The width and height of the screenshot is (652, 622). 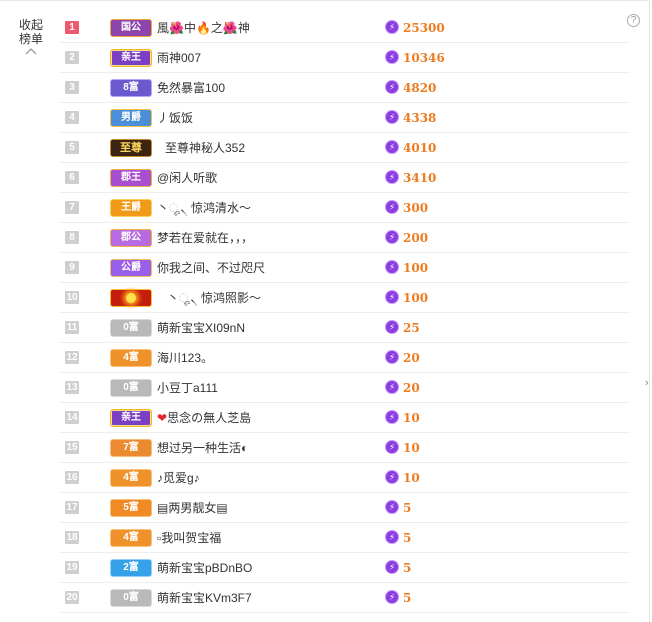 What do you see at coordinates (131, 178) in the screenshot?
I see `level-badge: 郡王` at bounding box center [131, 178].